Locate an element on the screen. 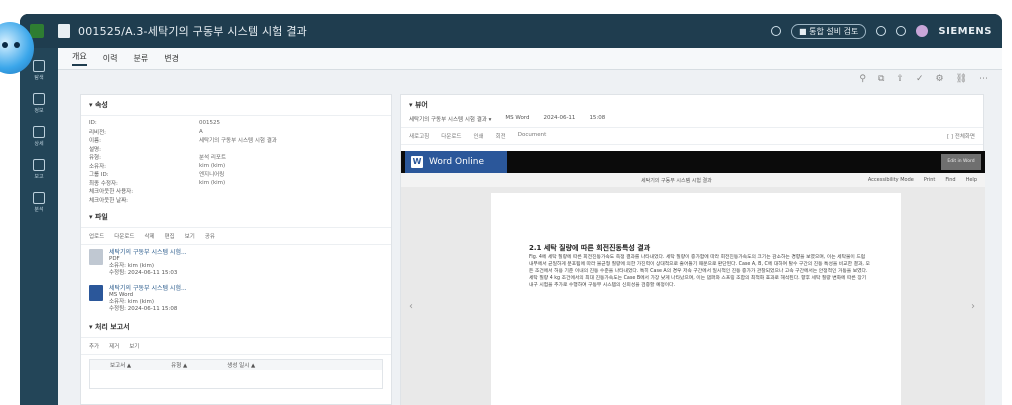 The width and height of the screenshot is (1012, 405). column-header: 생성 일시 ▲ is located at coordinates (241, 365).